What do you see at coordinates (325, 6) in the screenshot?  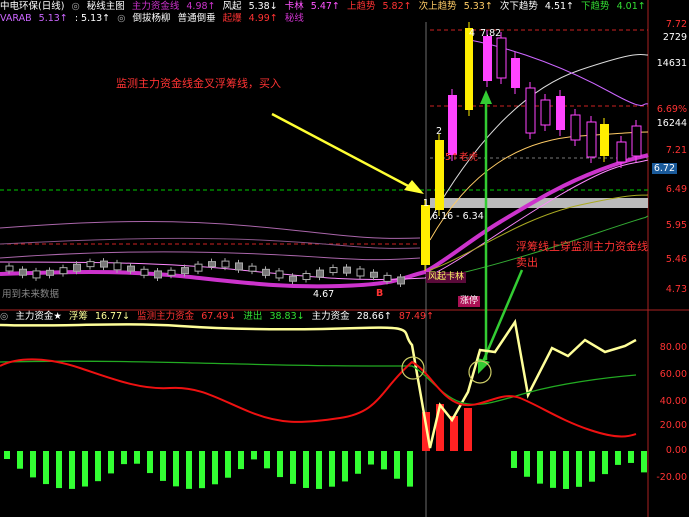 I see `kalin-value: 5.47↑` at bounding box center [325, 6].